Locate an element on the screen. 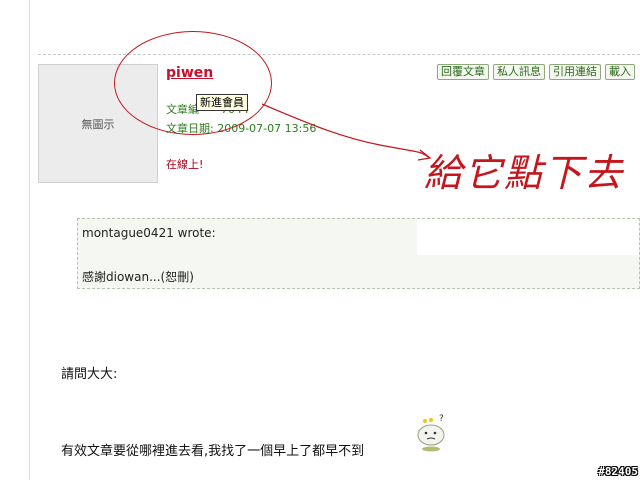 This screenshot has height=480, width=640. message-line-2: 有效文章要從哪裡進去看,我找了一個早上了都早不到 is located at coordinates (213, 451).